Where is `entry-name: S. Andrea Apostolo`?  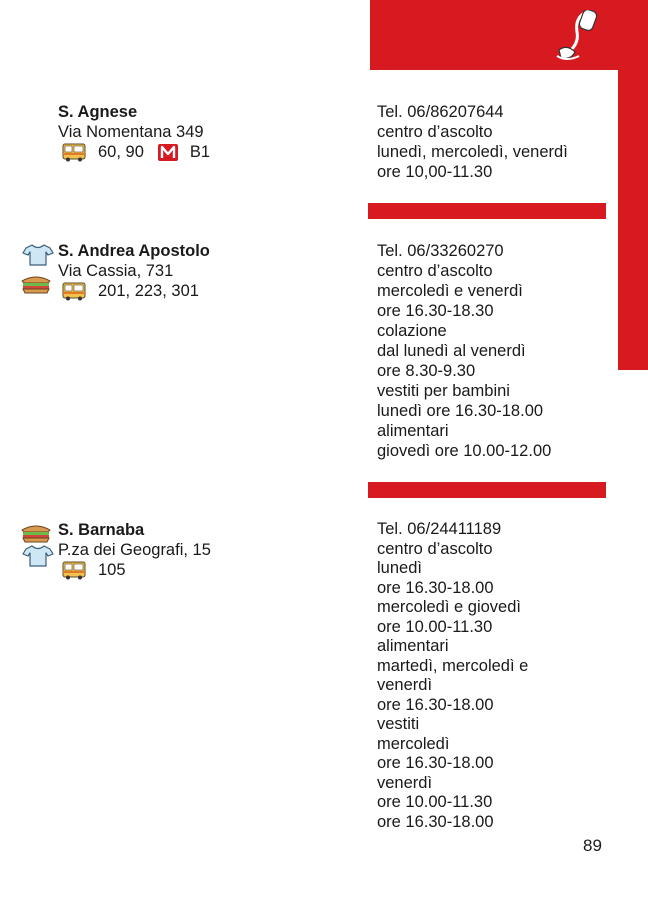 entry-name: S. Andrea Apostolo is located at coordinates (134, 251).